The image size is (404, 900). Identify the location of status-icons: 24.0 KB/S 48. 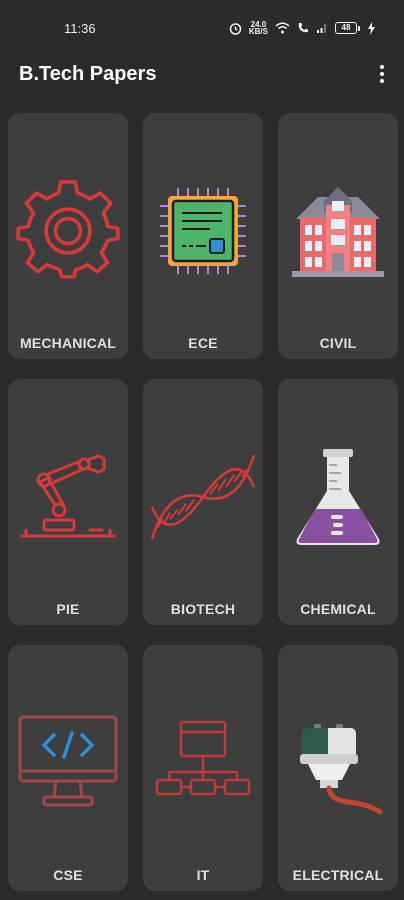
(302, 28).